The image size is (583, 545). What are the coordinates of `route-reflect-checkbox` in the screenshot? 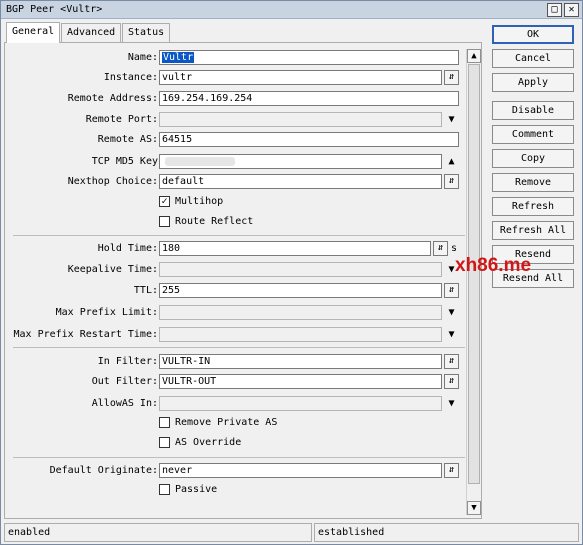 It's located at (164, 221).